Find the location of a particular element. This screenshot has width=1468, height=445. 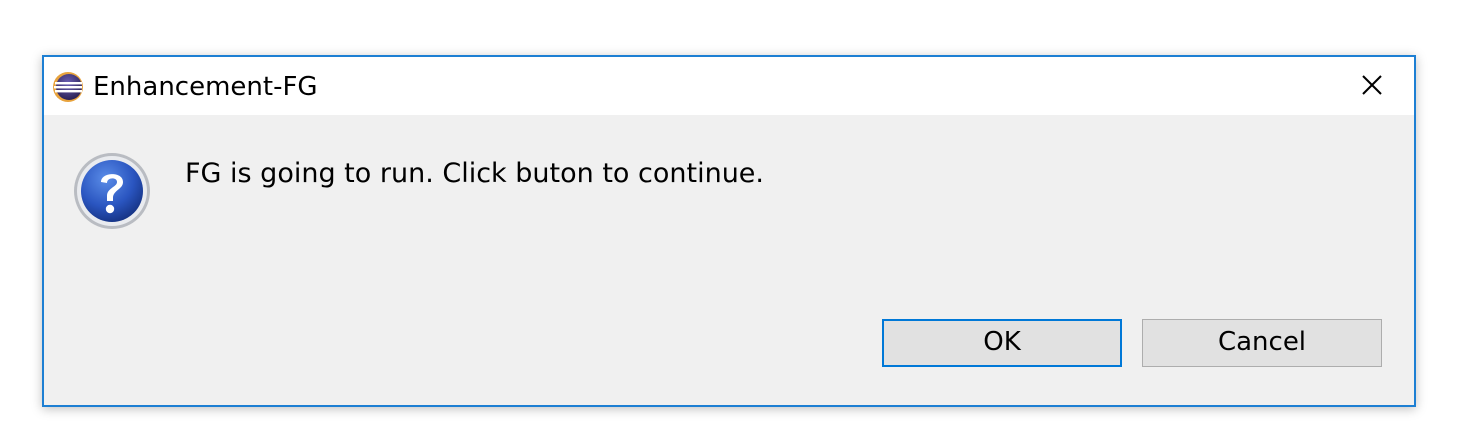

close-button is located at coordinates (1371, 86).